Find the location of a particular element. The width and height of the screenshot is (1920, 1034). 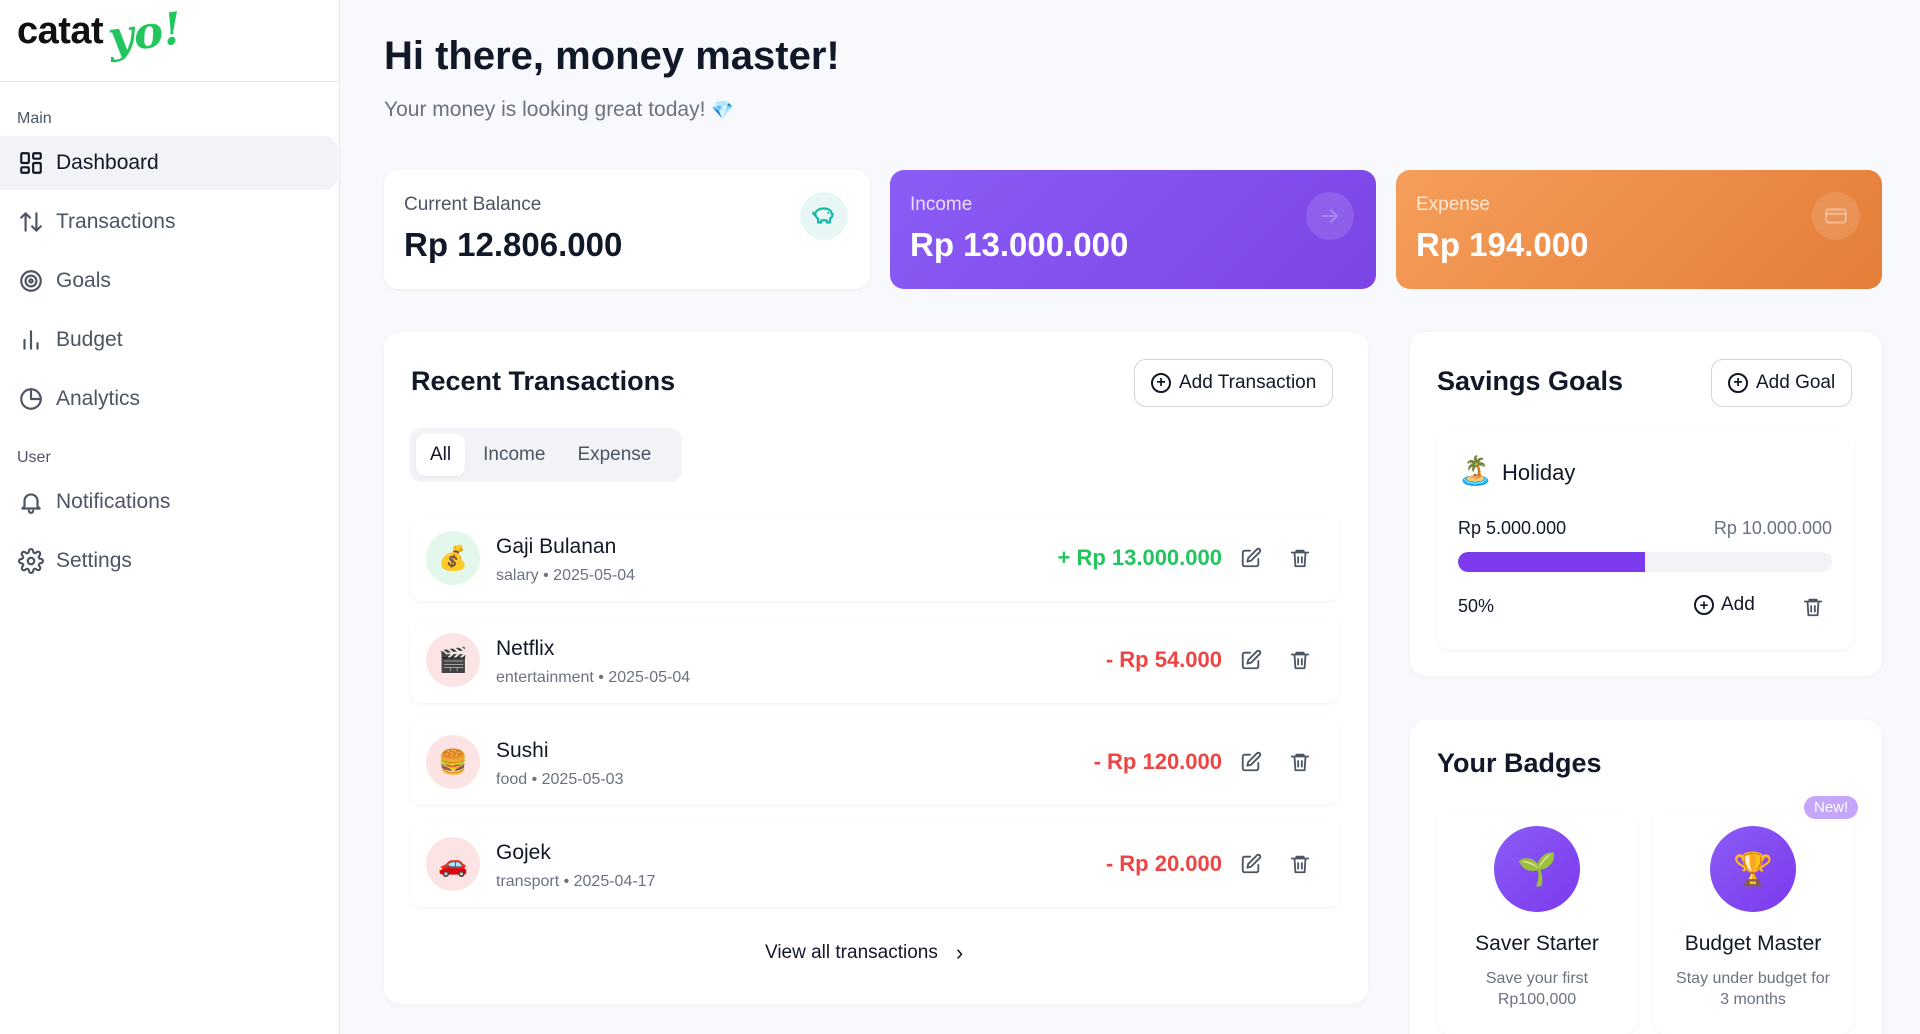

chevron-right-icon: › is located at coordinates (959, 952).